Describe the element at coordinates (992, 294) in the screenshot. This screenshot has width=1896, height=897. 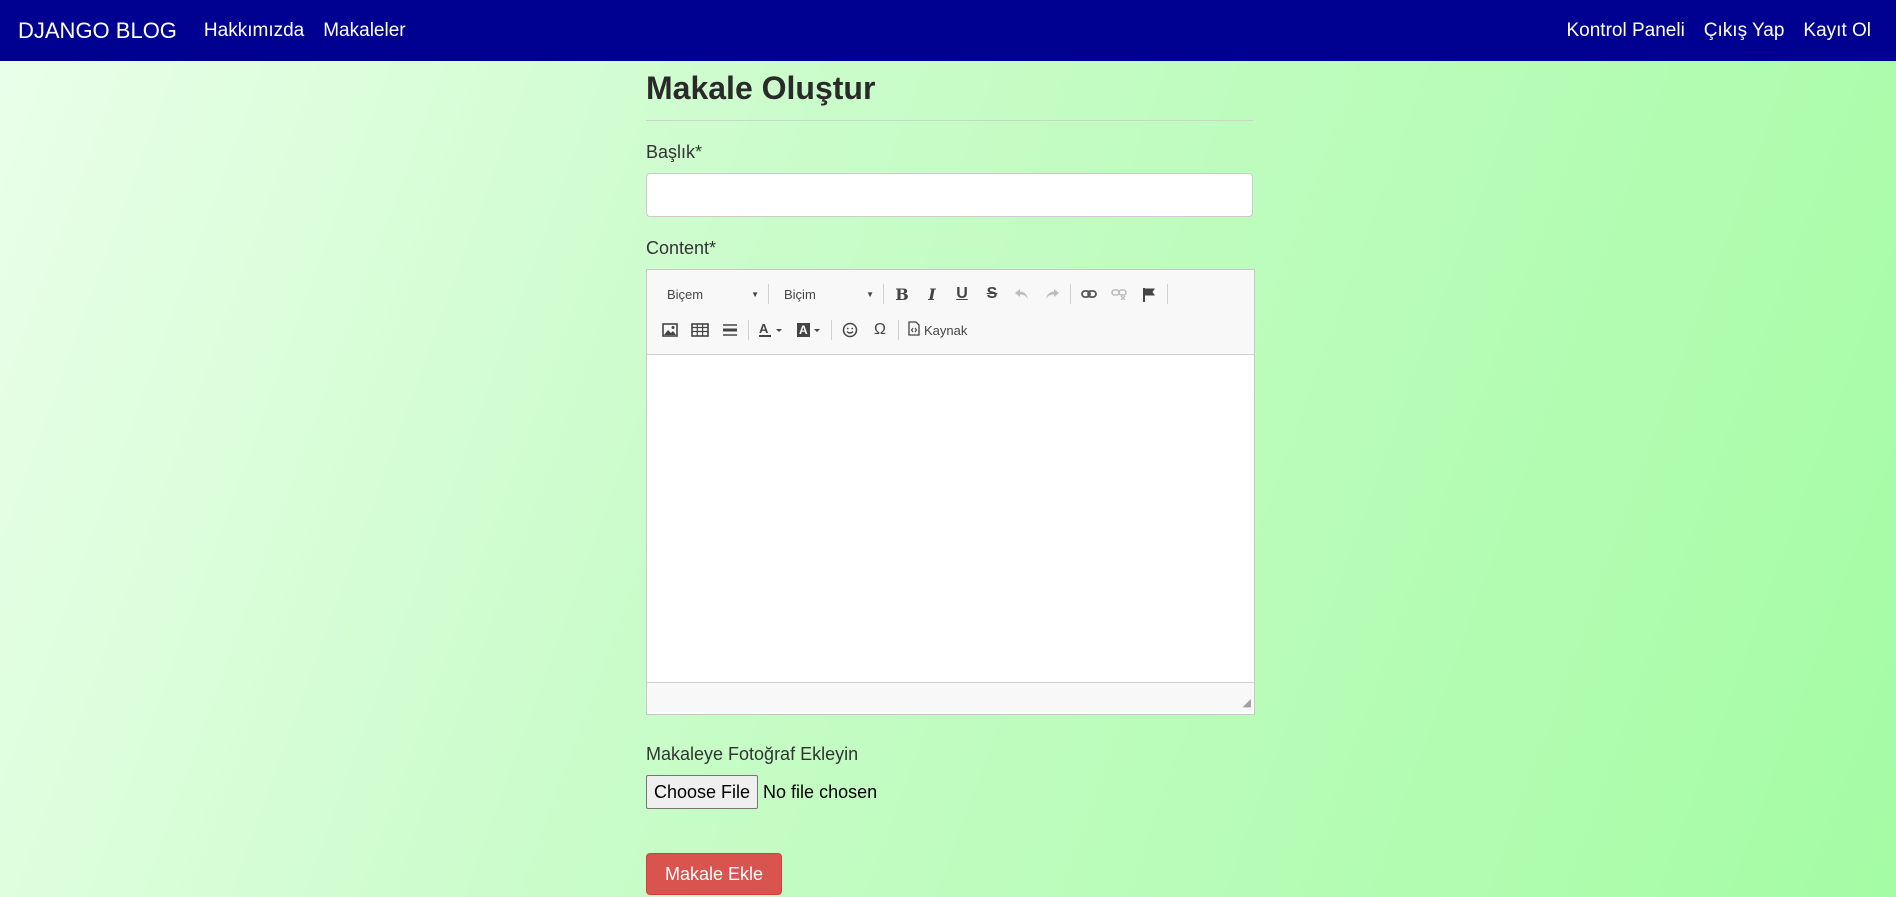
I see `strikethrough-icon: S` at that location.